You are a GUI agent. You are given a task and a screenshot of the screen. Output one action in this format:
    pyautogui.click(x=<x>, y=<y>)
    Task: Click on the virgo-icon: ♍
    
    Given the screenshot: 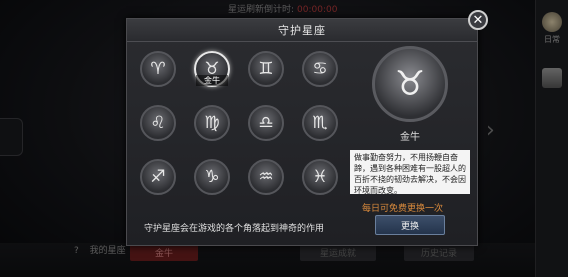 What is the action you would take?
    pyautogui.click(x=212, y=123)
    